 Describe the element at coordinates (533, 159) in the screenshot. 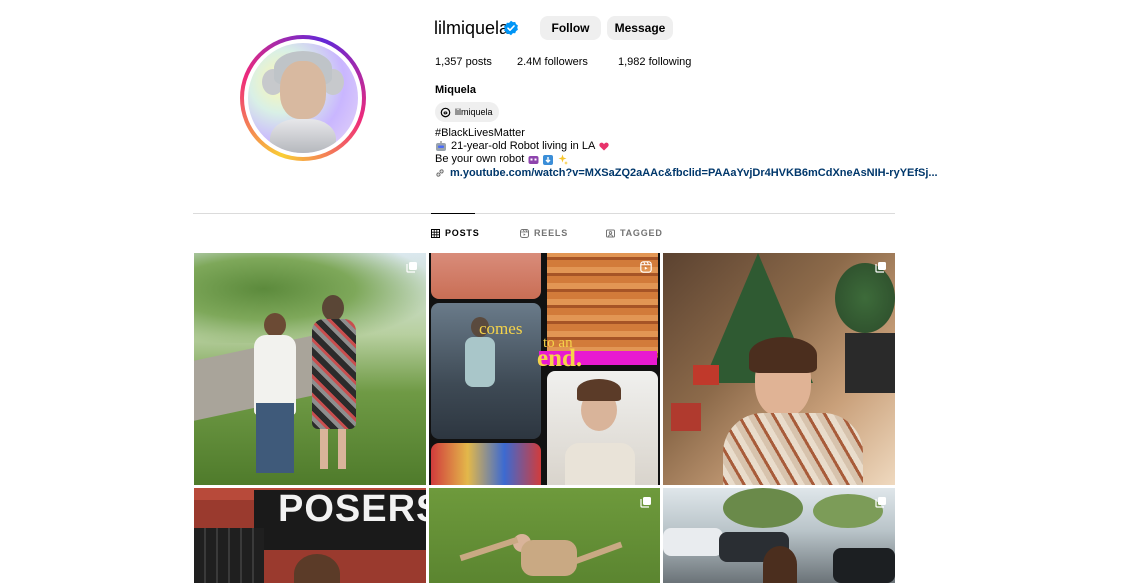

I see `alien-emoji-icon` at that location.